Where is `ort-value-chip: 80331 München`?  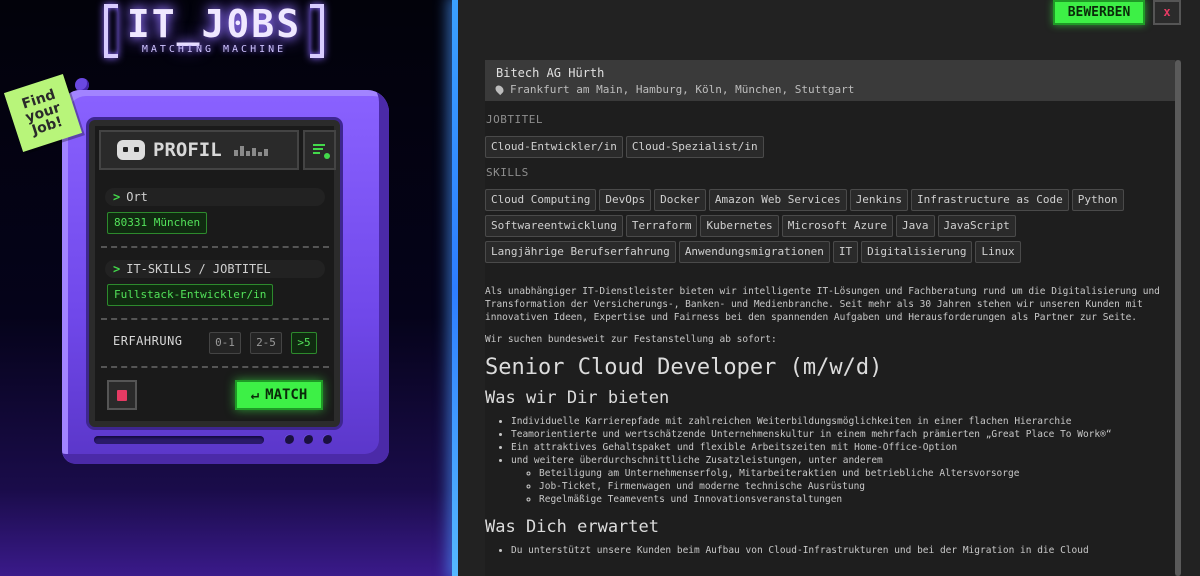
ort-value-chip: 80331 München is located at coordinates (157, 223).